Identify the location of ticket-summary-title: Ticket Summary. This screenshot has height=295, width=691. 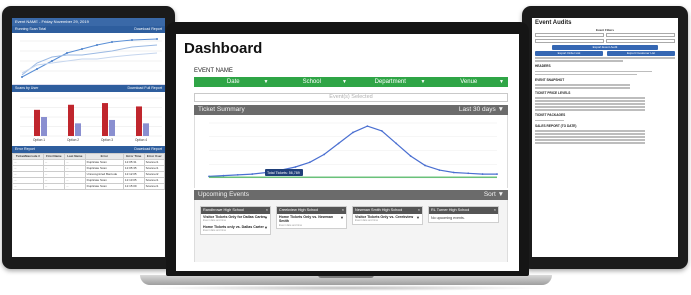
(221, 109).